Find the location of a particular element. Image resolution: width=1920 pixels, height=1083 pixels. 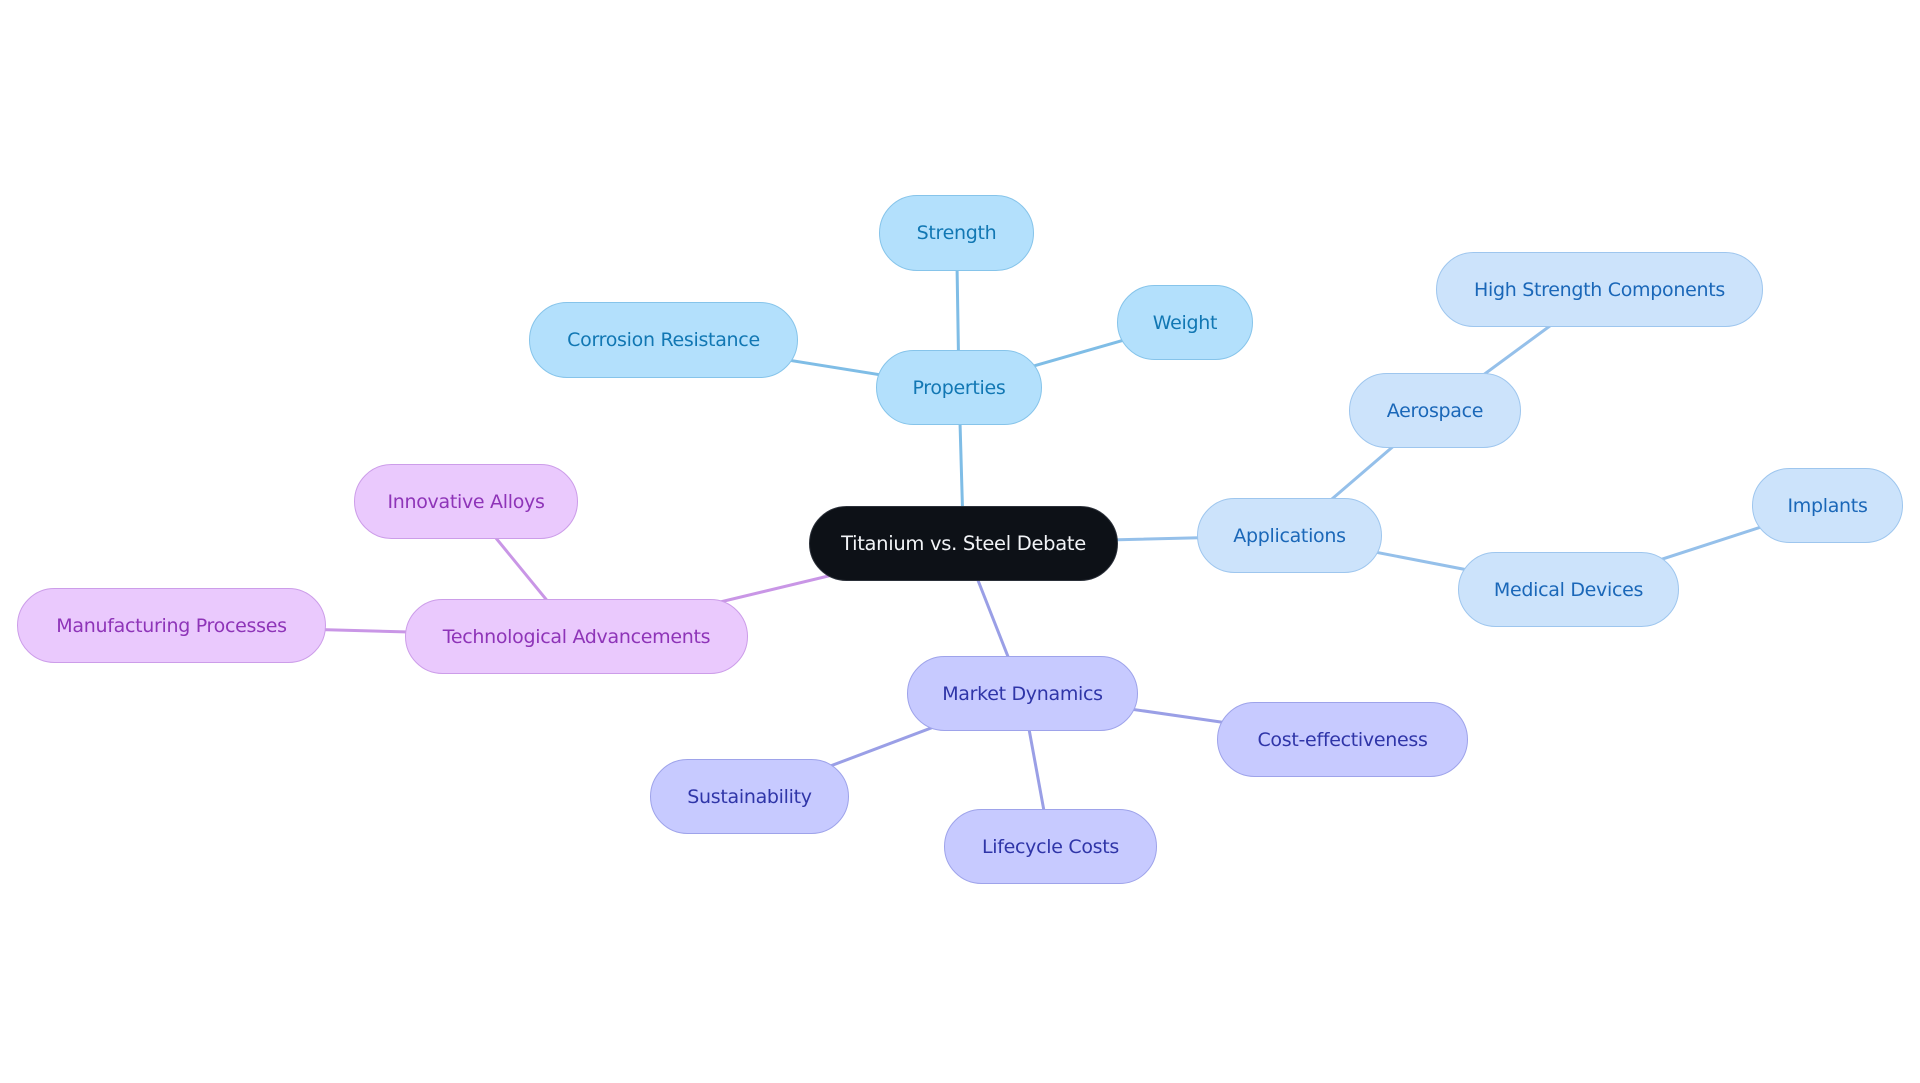

node-sustainability: Sustainability is located at coordinates (749, 796).